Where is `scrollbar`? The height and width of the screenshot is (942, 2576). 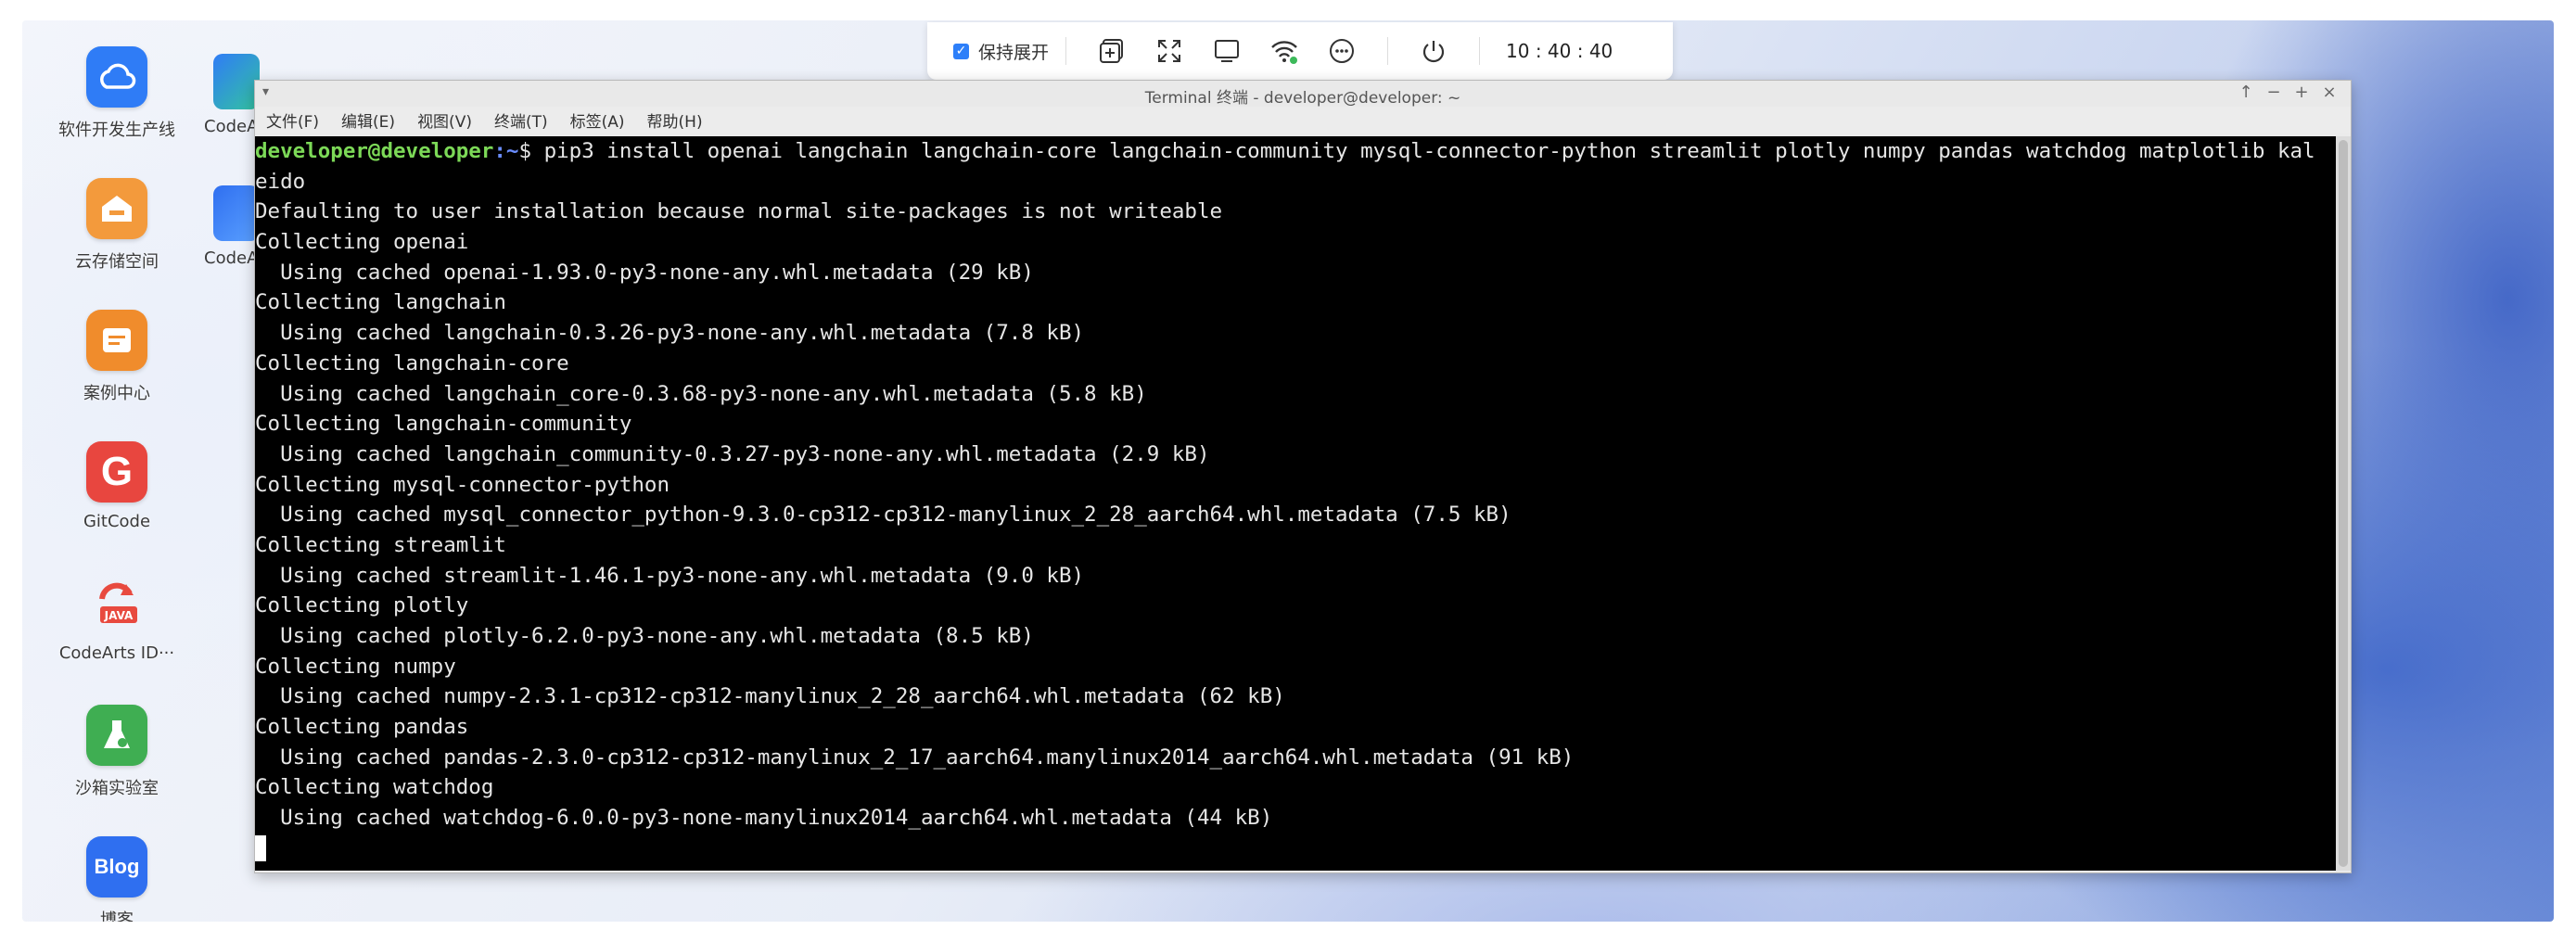
scrollbar is located at coordinates (2343, 503).